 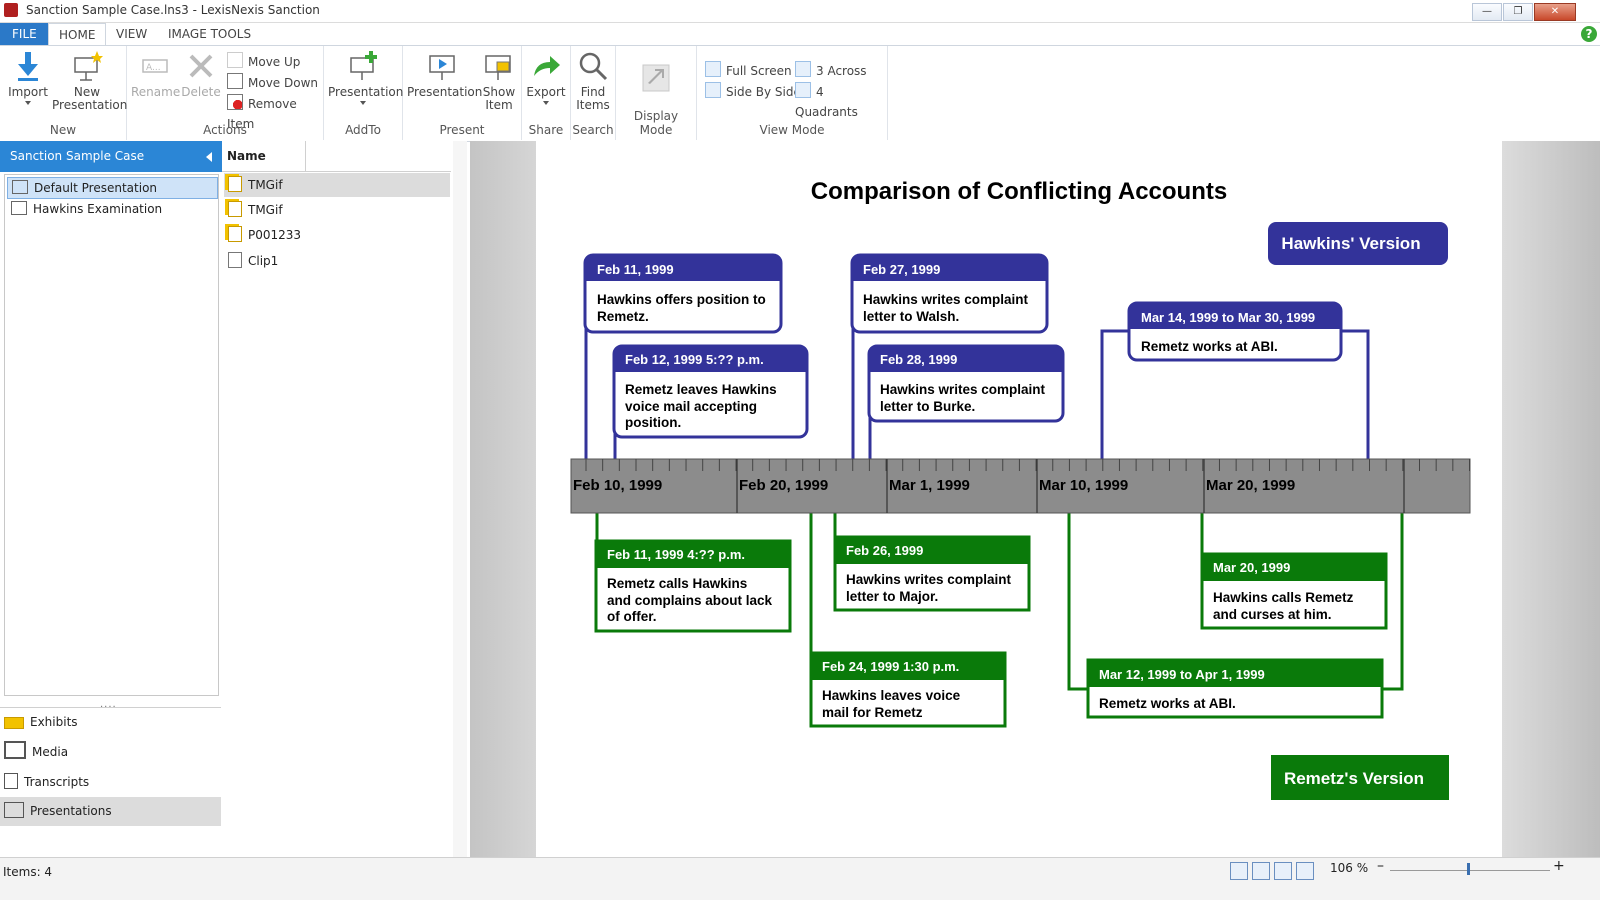 What do you see at coordinates (1349, 868) in the screenshot?
I see `zoom-level: 106 %` at bounding box center [1349, 868].